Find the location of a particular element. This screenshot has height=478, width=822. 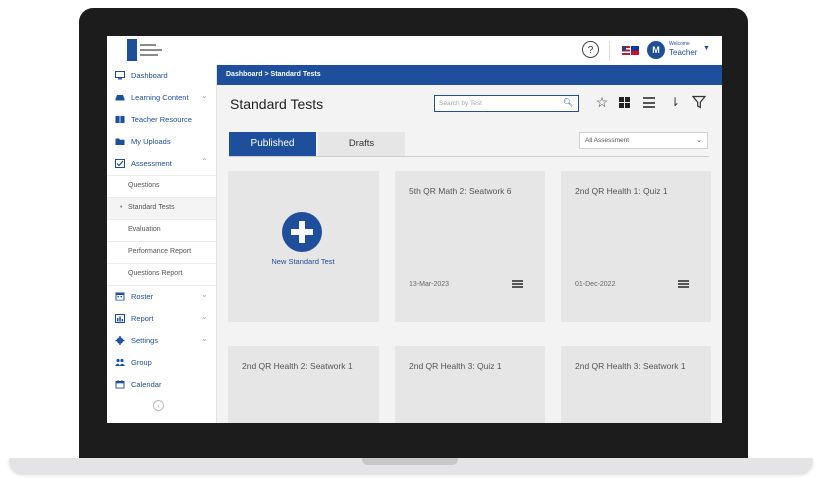

page-title: Standard Tests is located at coordinates (277, 104).